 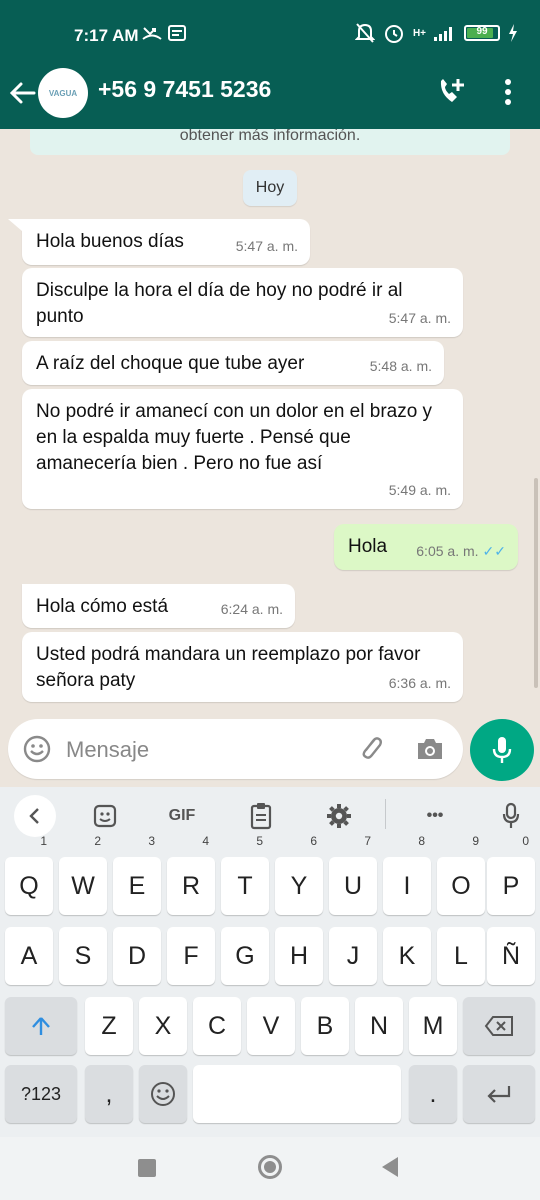 What do you see at coordinates (97, 841) in the screenshot?
I see `key-hint: 2` at bounding box center [97, 841].